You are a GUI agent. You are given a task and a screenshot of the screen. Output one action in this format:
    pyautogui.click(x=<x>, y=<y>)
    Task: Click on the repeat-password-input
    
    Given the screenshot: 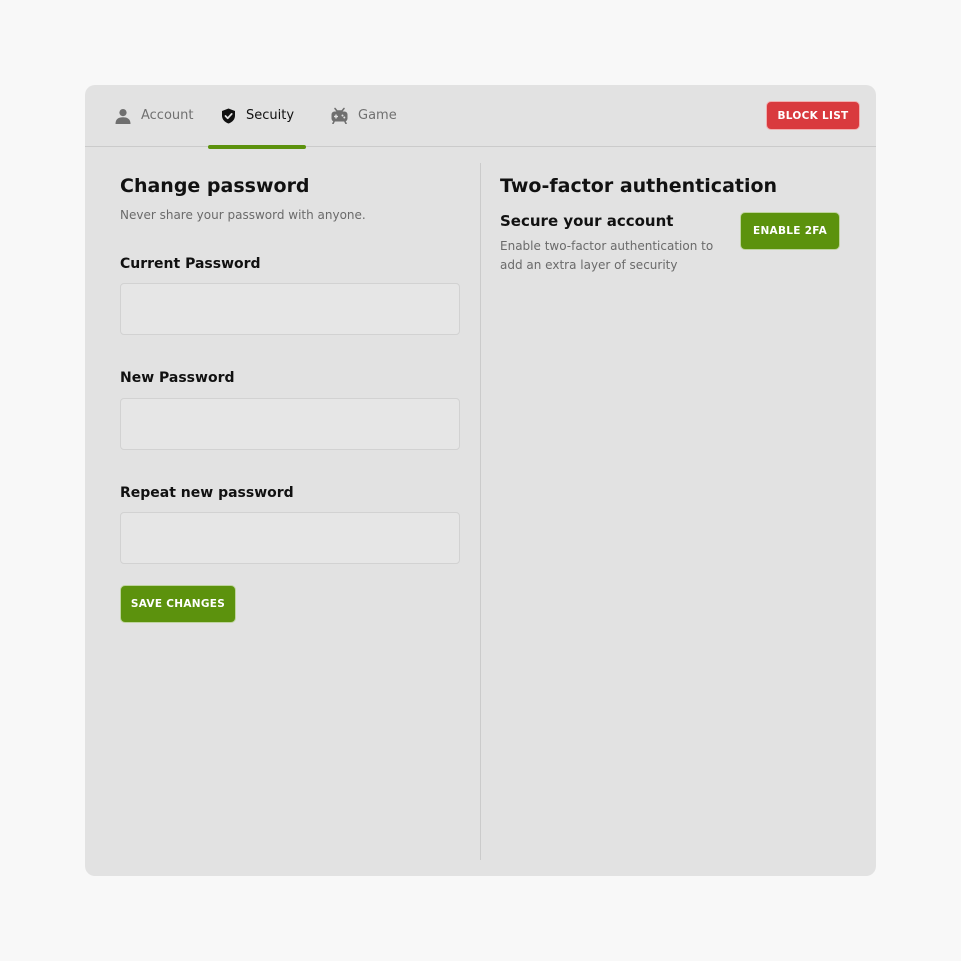 What is the action you would take?
    pyautogui.click(x=290, y=538)
    